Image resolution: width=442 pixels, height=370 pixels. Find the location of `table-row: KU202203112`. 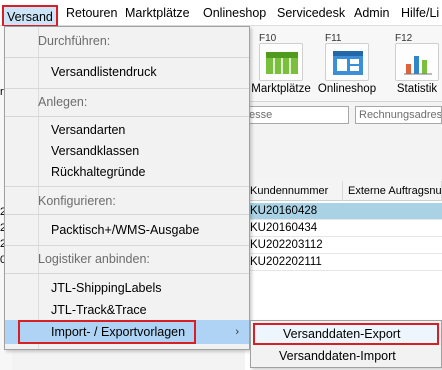

table-row: KU202203112 is located at coordinates (343, 245).